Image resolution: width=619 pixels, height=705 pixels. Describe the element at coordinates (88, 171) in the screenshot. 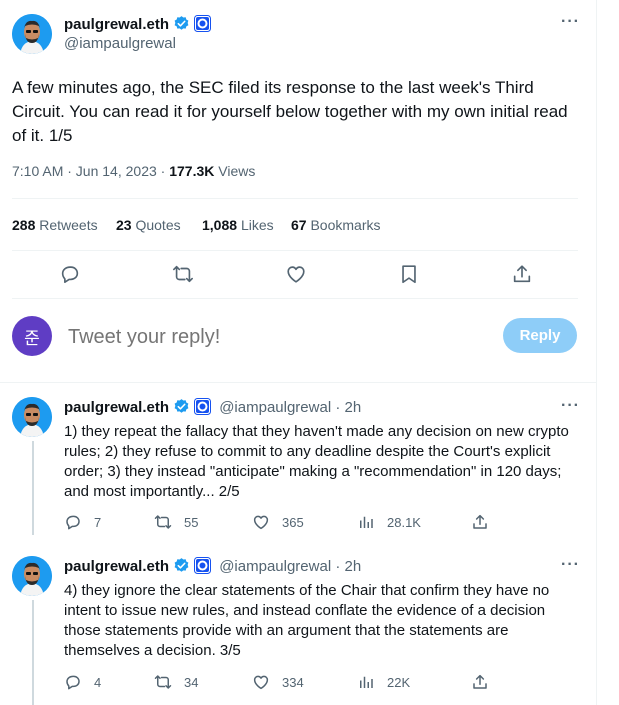

I see `tweet-timestamp: 7:10 AM · Jun 14, 2023 ·` at that location.